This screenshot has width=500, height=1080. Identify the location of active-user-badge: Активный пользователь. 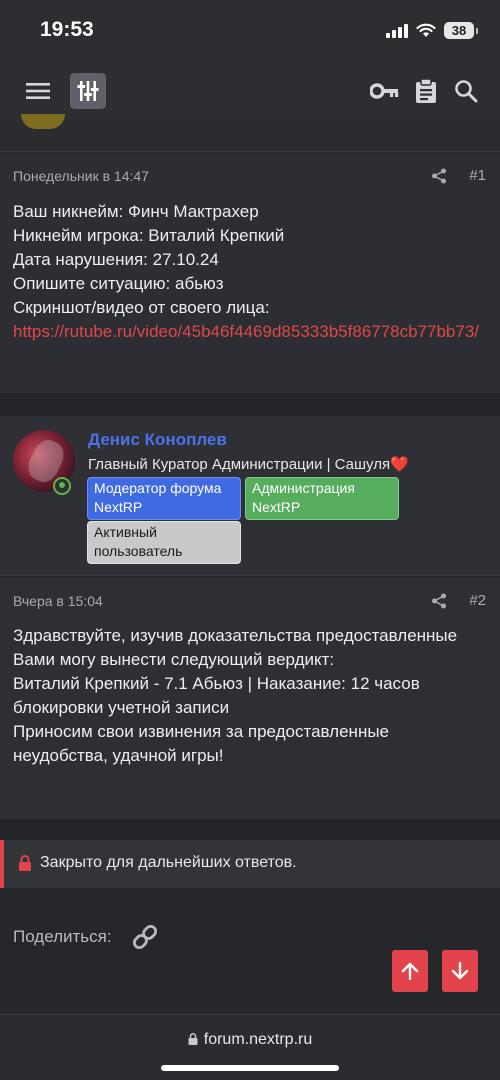
(164, 542).